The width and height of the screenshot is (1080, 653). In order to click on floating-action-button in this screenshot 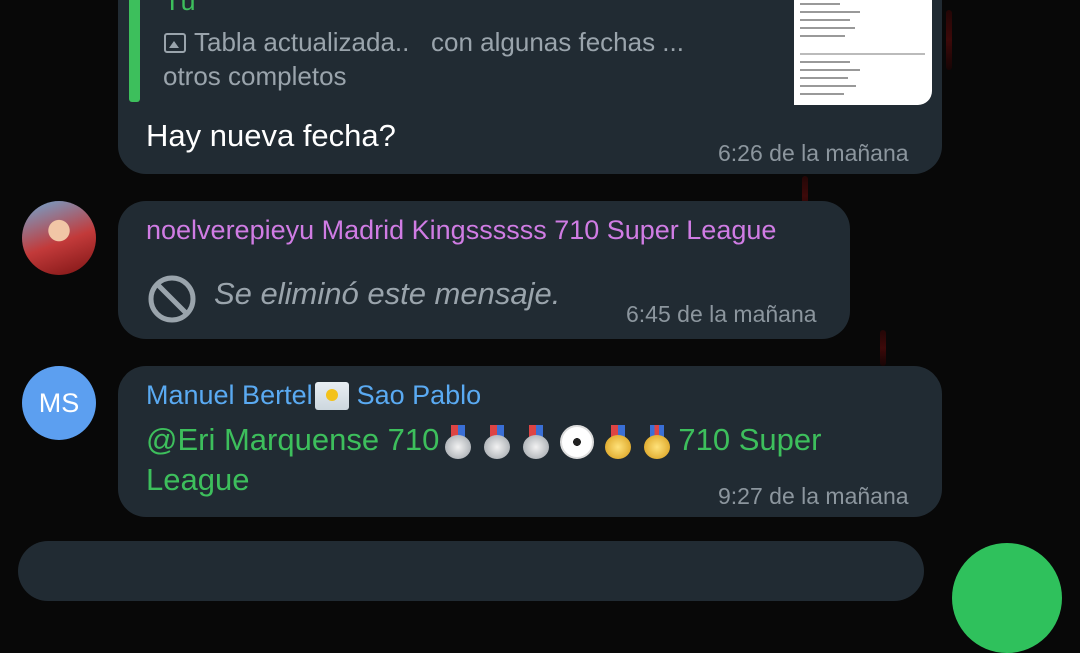, I will do `click(1007, 598)`.